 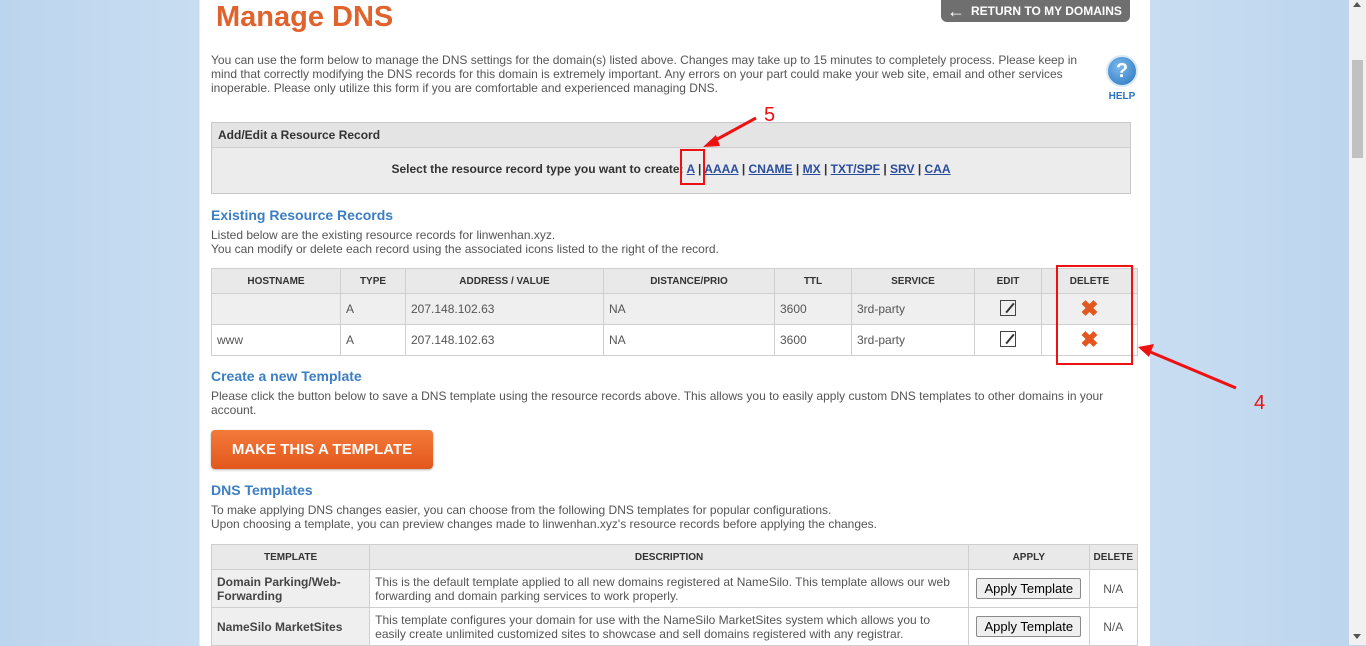 What do you see at coordinates (1357, 322) in the screenshot?
I see `vertical-scrollbar` at bounding box center [1357, 322].